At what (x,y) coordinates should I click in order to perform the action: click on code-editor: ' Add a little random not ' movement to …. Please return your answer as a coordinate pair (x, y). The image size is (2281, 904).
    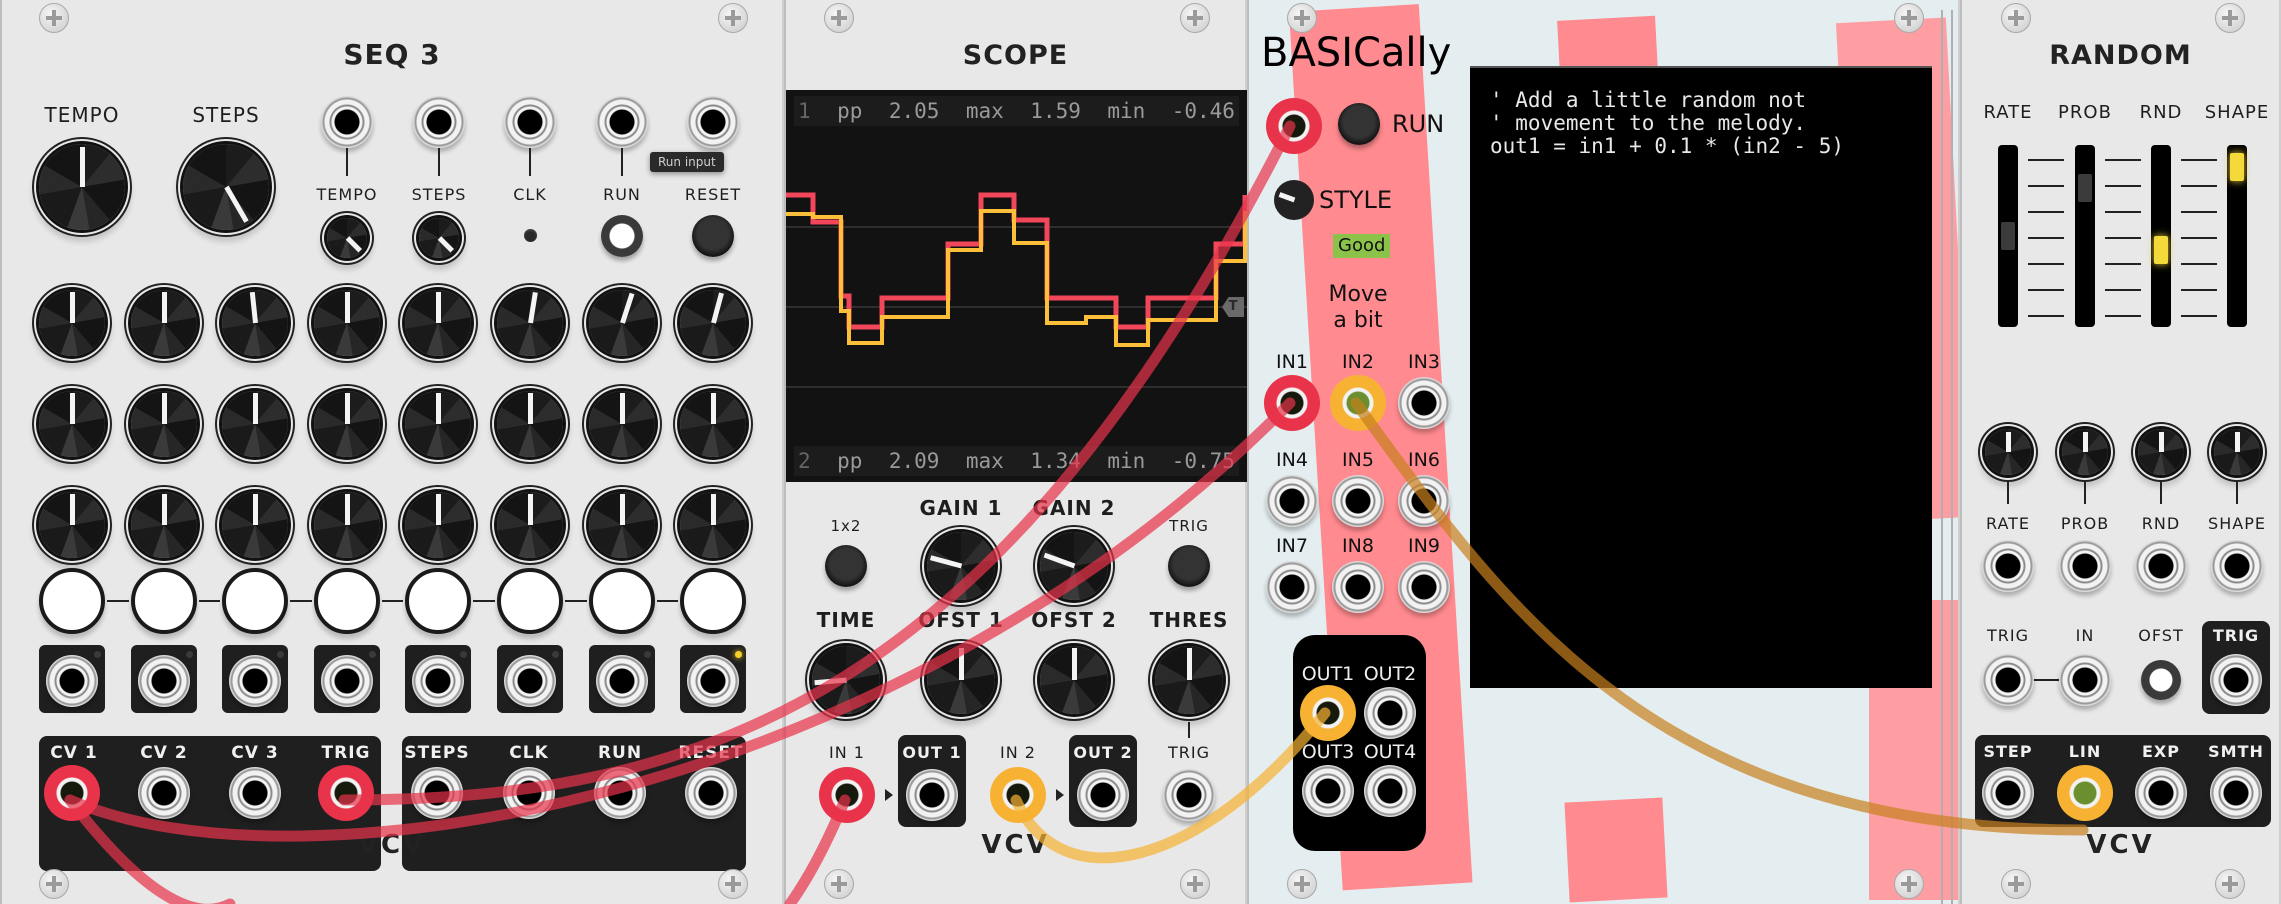
    Looking at the image, I should click on (1701, 377).